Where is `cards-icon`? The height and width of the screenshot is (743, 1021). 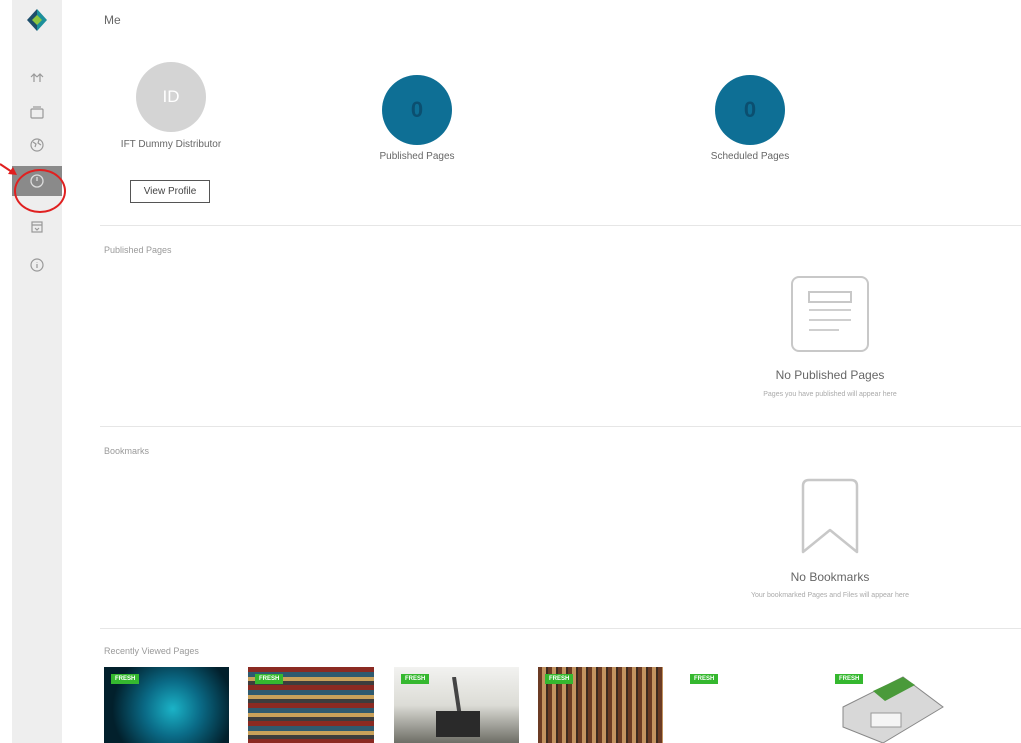
cards-icon is located at coordinates (37, 112).